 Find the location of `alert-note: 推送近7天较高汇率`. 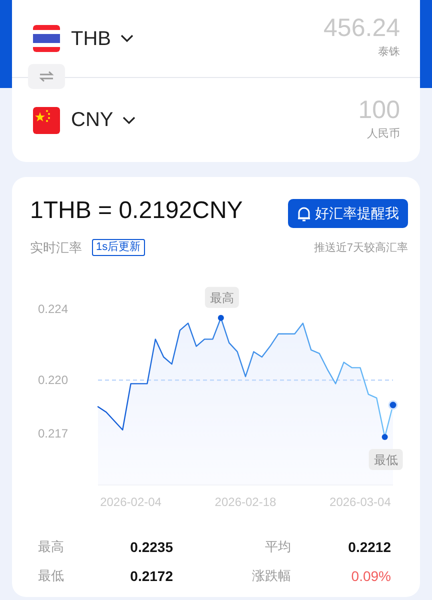

alert-note: 推送近7天较高汇率 is located at coordinates (361, 248).